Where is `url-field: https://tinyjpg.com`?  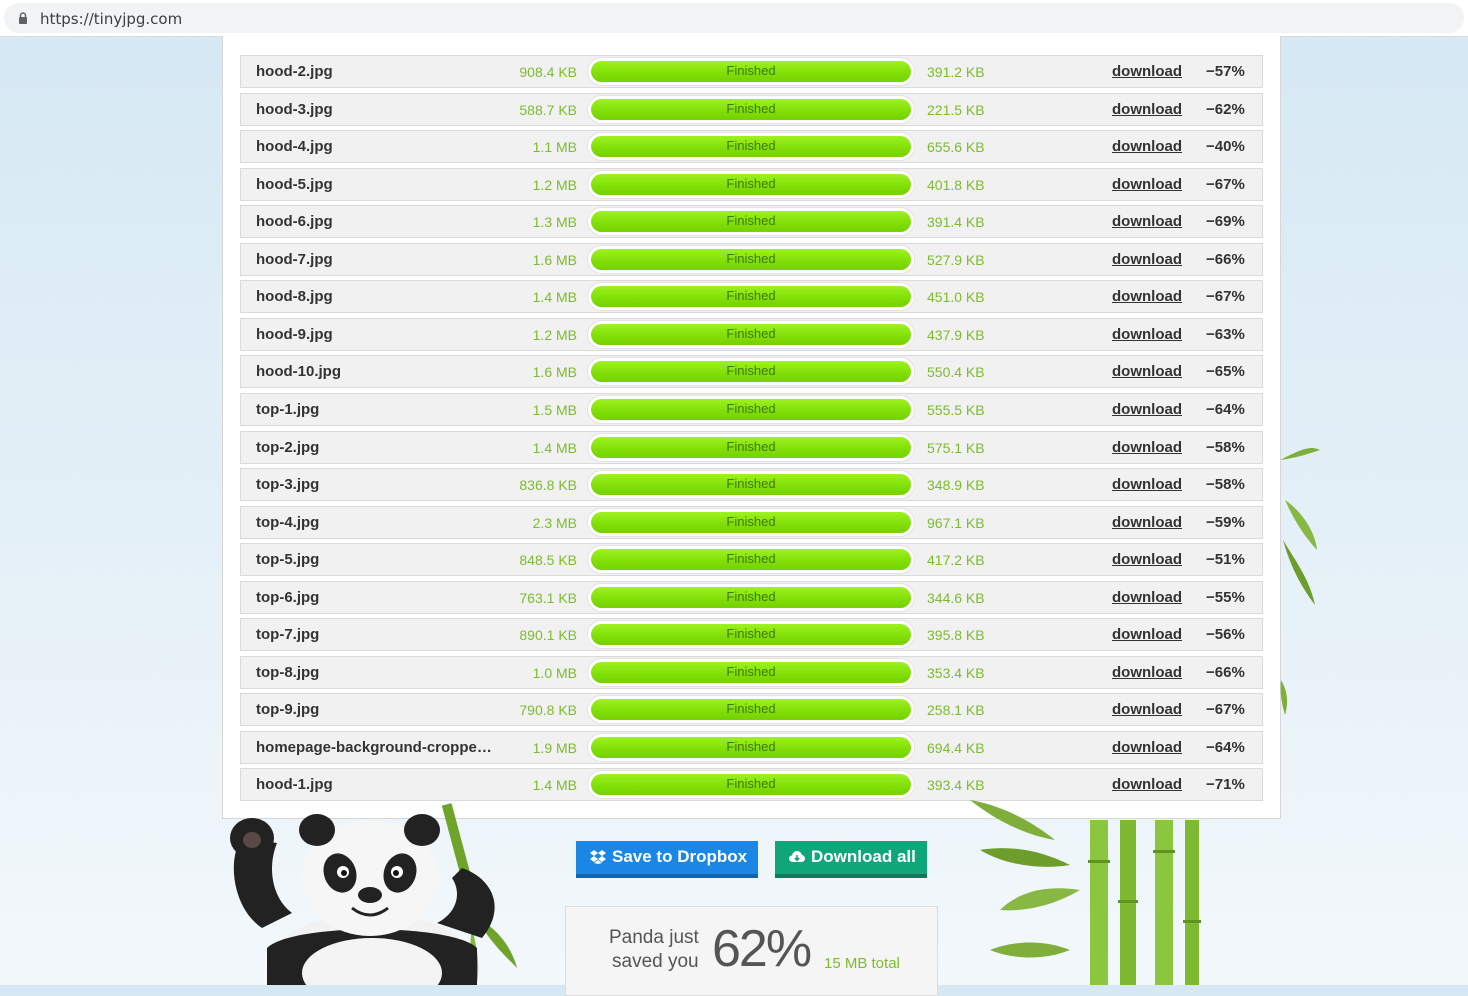 url-field: https://tinyjpg.com is located at coordinates (734, 18).